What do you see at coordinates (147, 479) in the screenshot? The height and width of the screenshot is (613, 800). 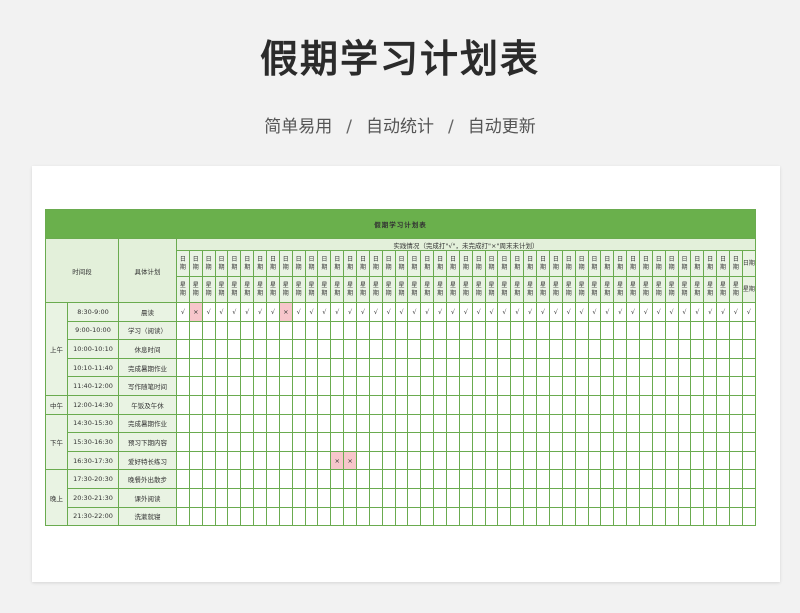 I see `plan-cell: 晚餐外出散步` at bounding box center [147, 479].